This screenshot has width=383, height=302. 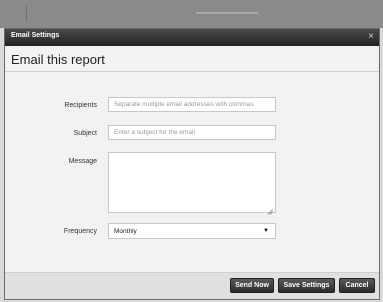 What do you see at coordinates (58, 59) in the screenshot?
I see `page-title: Email this report` at bounding box center [58, 59].